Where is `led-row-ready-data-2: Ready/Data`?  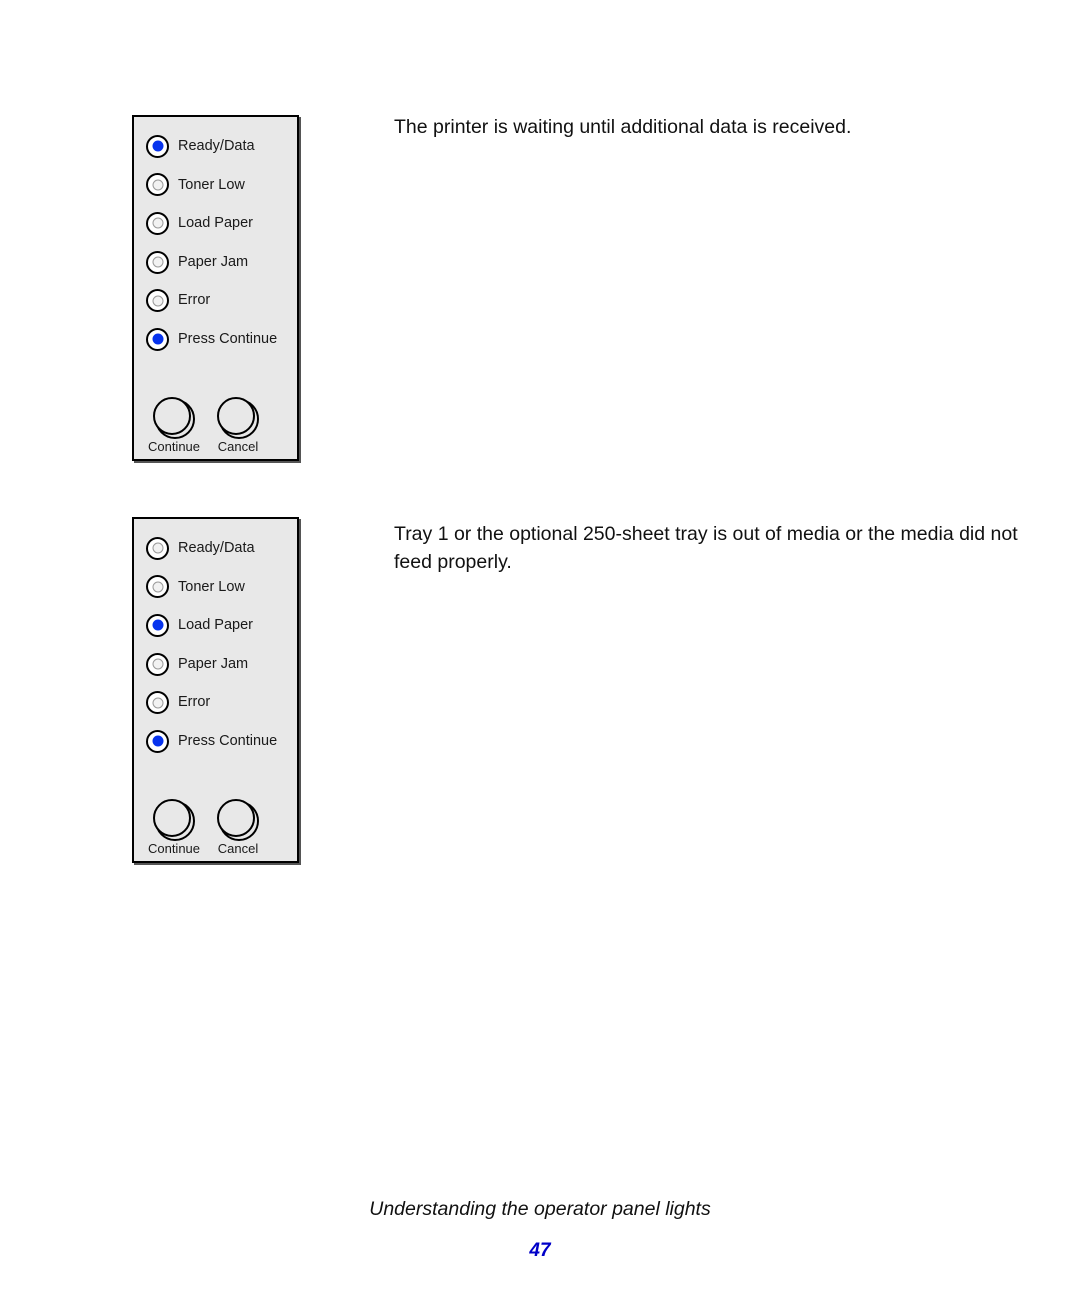 led-row-ready-data-2: Ready/Data is located at coordinates (226, 548).